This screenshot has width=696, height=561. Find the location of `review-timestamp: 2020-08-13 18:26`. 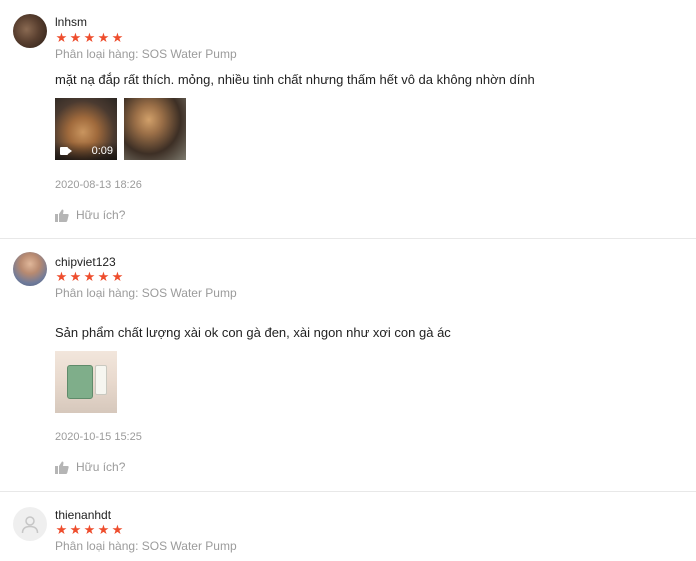

review-timestamp: 2020-08-13 18:26 is located at coordinates (98, 185).